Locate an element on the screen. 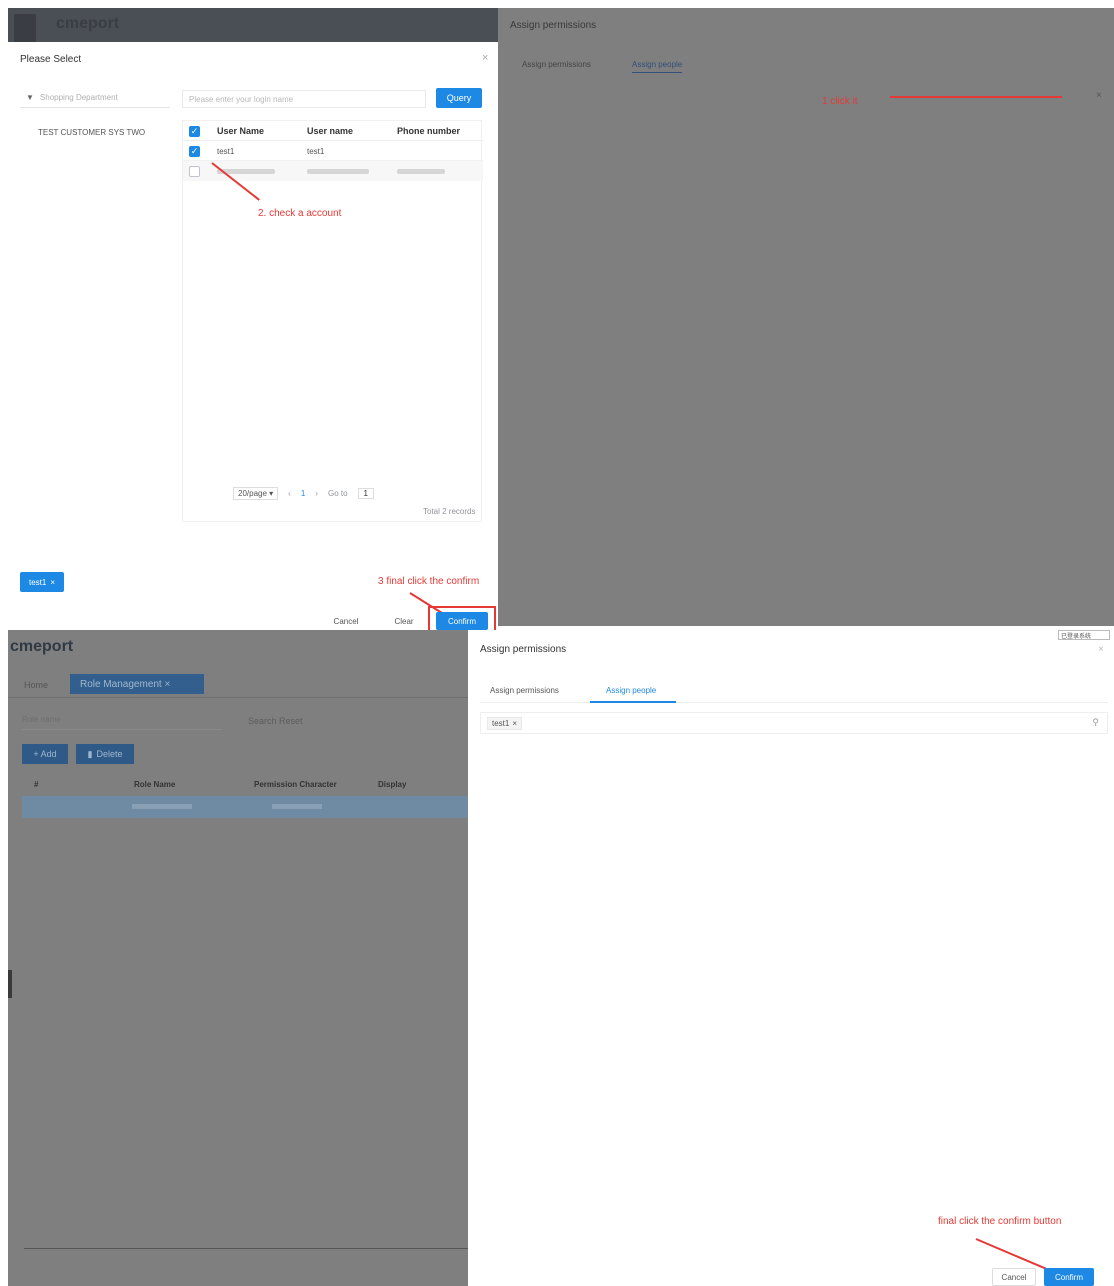 This screenshot has height=1286, width=1114. sidebar-handle is located at coordinates (10, 984).